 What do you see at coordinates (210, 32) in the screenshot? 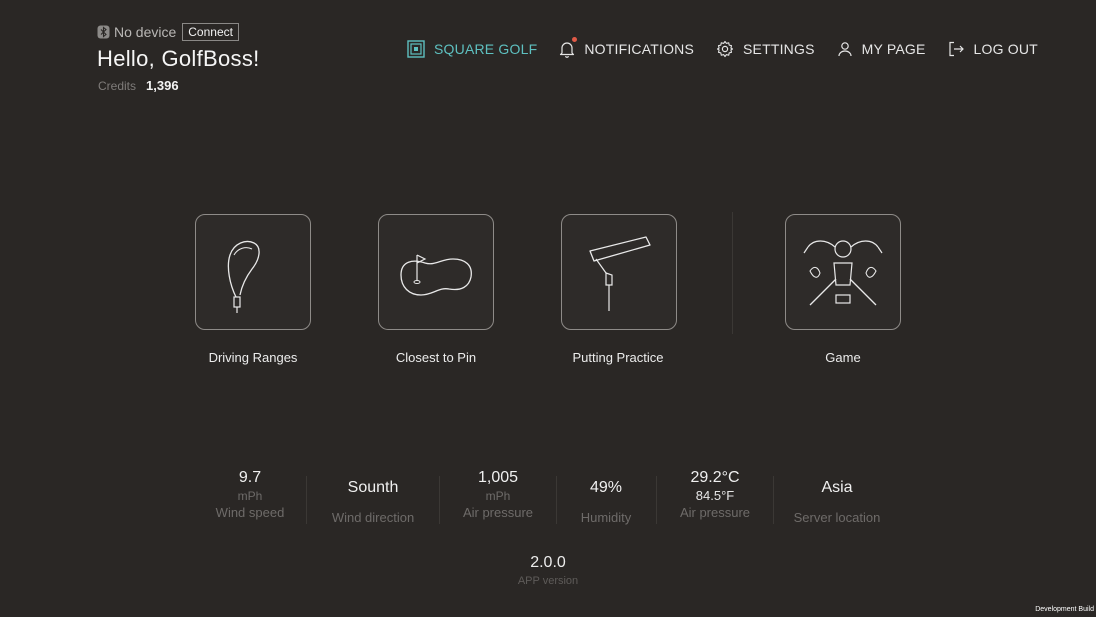
I see `connect-button: Connect` at bounding box center [210, 32].